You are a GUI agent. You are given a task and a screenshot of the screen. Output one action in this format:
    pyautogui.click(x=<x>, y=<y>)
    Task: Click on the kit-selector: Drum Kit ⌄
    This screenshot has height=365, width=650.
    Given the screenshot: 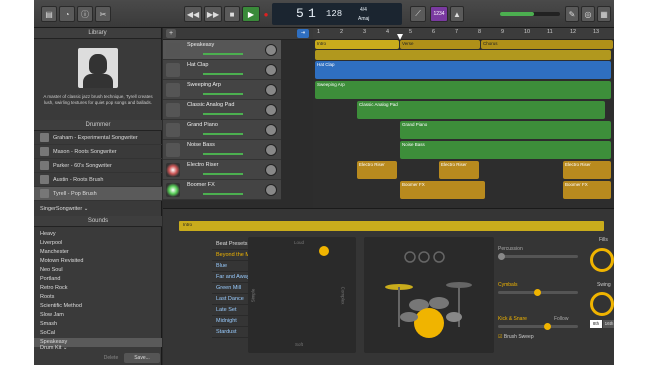 What is the action you would take?
    pyautogui.click(x=54, y=348)
    